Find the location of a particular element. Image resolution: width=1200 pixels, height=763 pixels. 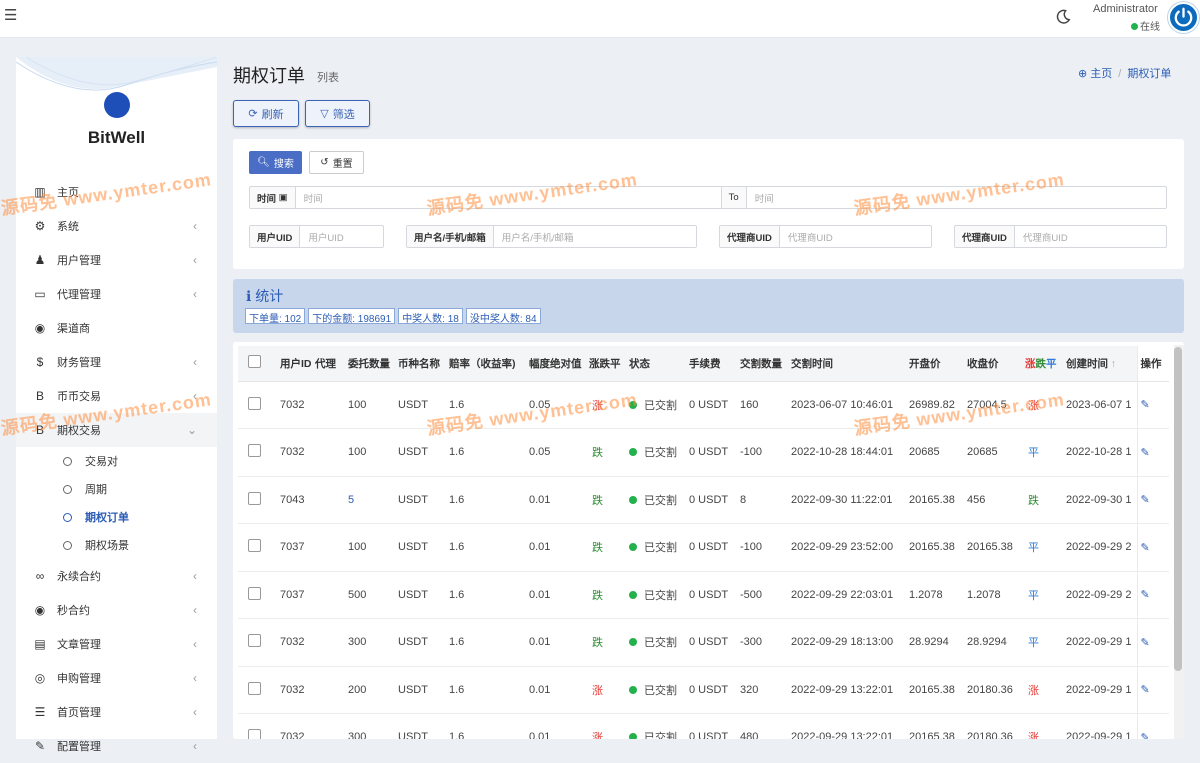

sidebar-item: ∞ 永续合约 ‹ is located at coordinates (116, 576).